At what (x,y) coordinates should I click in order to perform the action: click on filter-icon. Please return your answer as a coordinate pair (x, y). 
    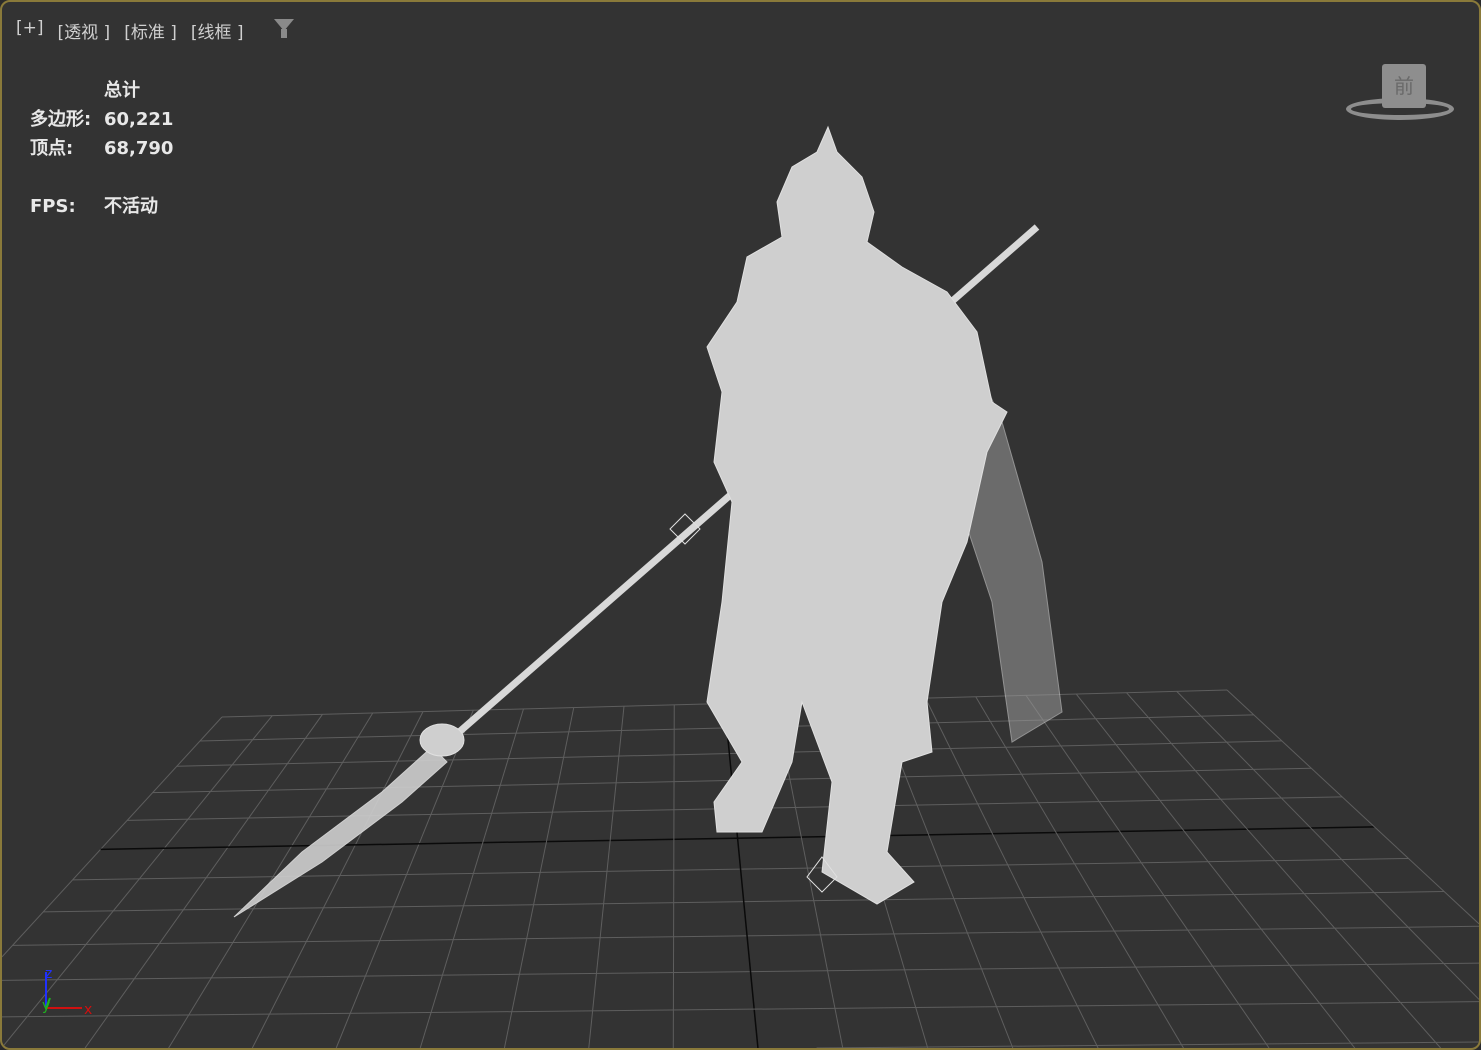
    Looking at the image, I should click on (284, 28).